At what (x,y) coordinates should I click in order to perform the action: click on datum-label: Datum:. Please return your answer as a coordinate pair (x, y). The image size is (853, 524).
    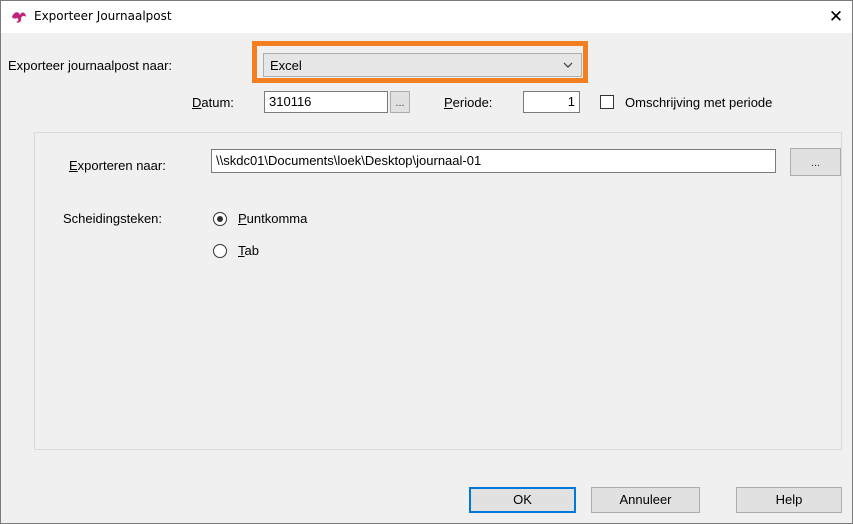
    Looking at the image, I should click on (213, 102).